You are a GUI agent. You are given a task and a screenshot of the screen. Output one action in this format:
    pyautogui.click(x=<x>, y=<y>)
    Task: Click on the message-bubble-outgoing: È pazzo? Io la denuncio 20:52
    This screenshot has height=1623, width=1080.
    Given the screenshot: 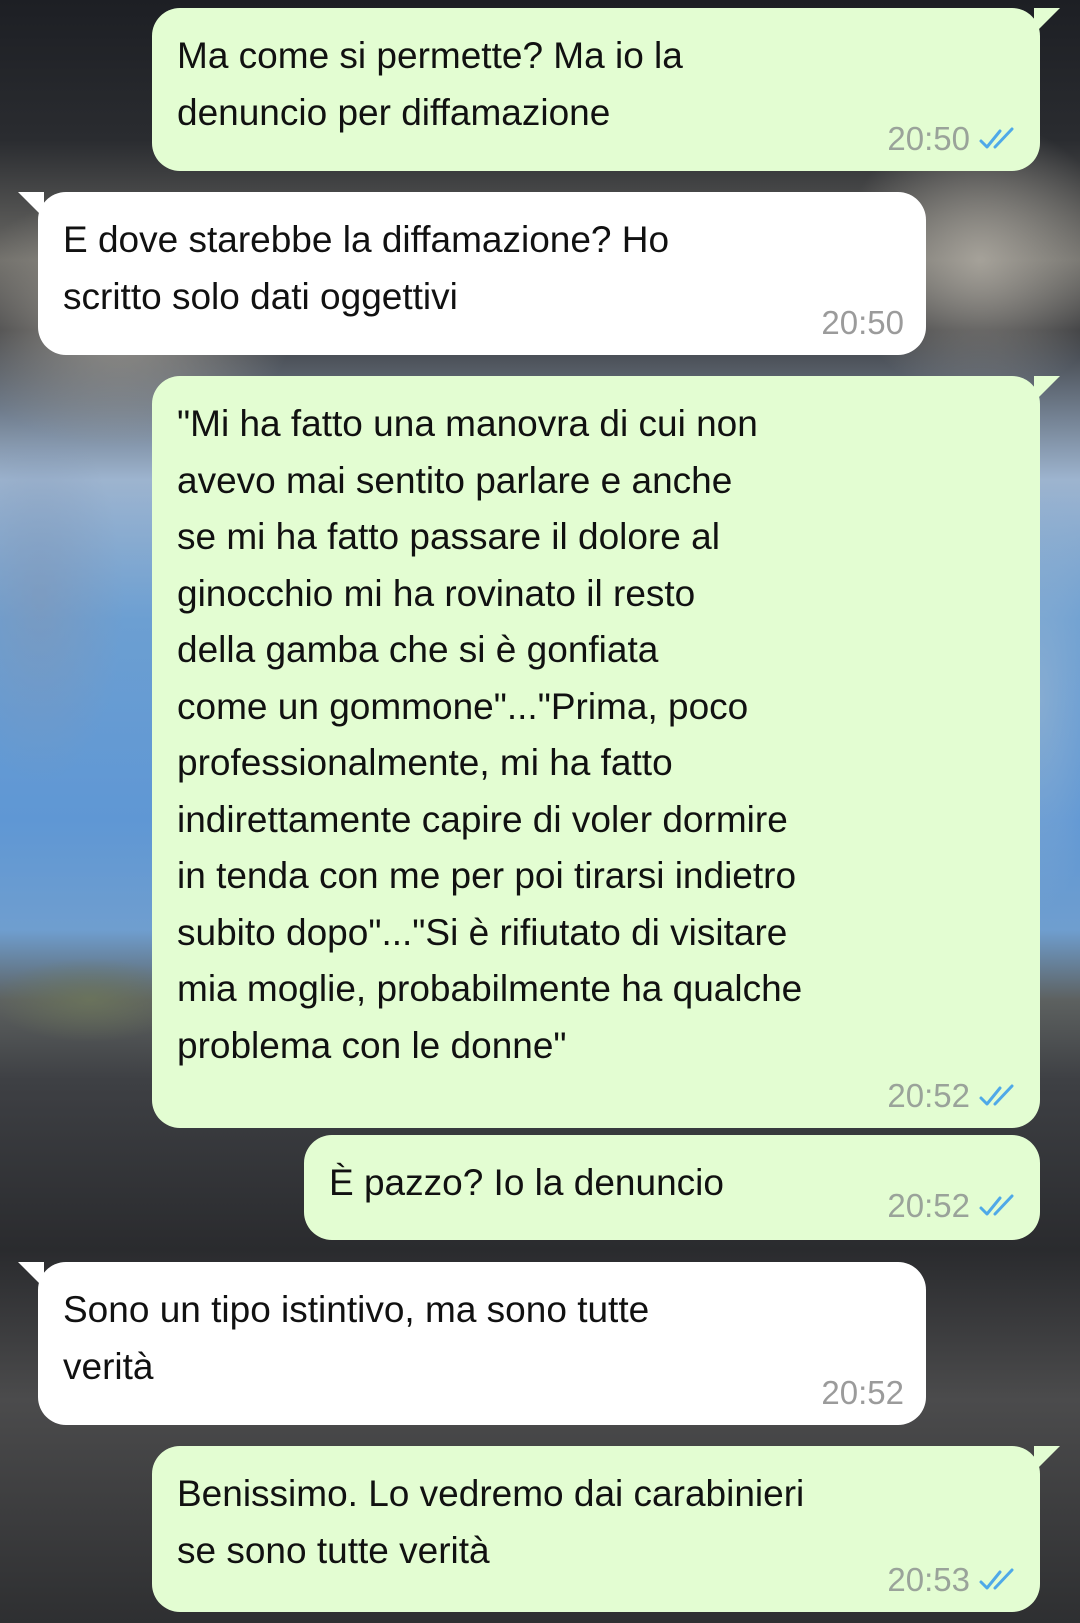 What is the action you would take?
    pyautogui.click(x=672, y=1187)
    